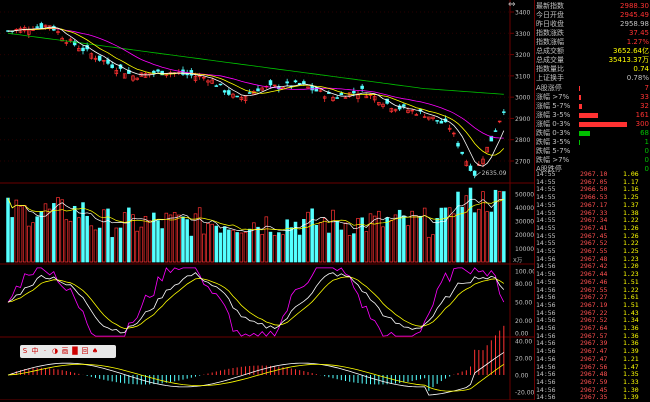 This screenshot has height=402, width=650. What do you see at coordinates (518, 260) in the screenshot?
I see `volume-unit-label: X万` at bounding box center [518, 260].